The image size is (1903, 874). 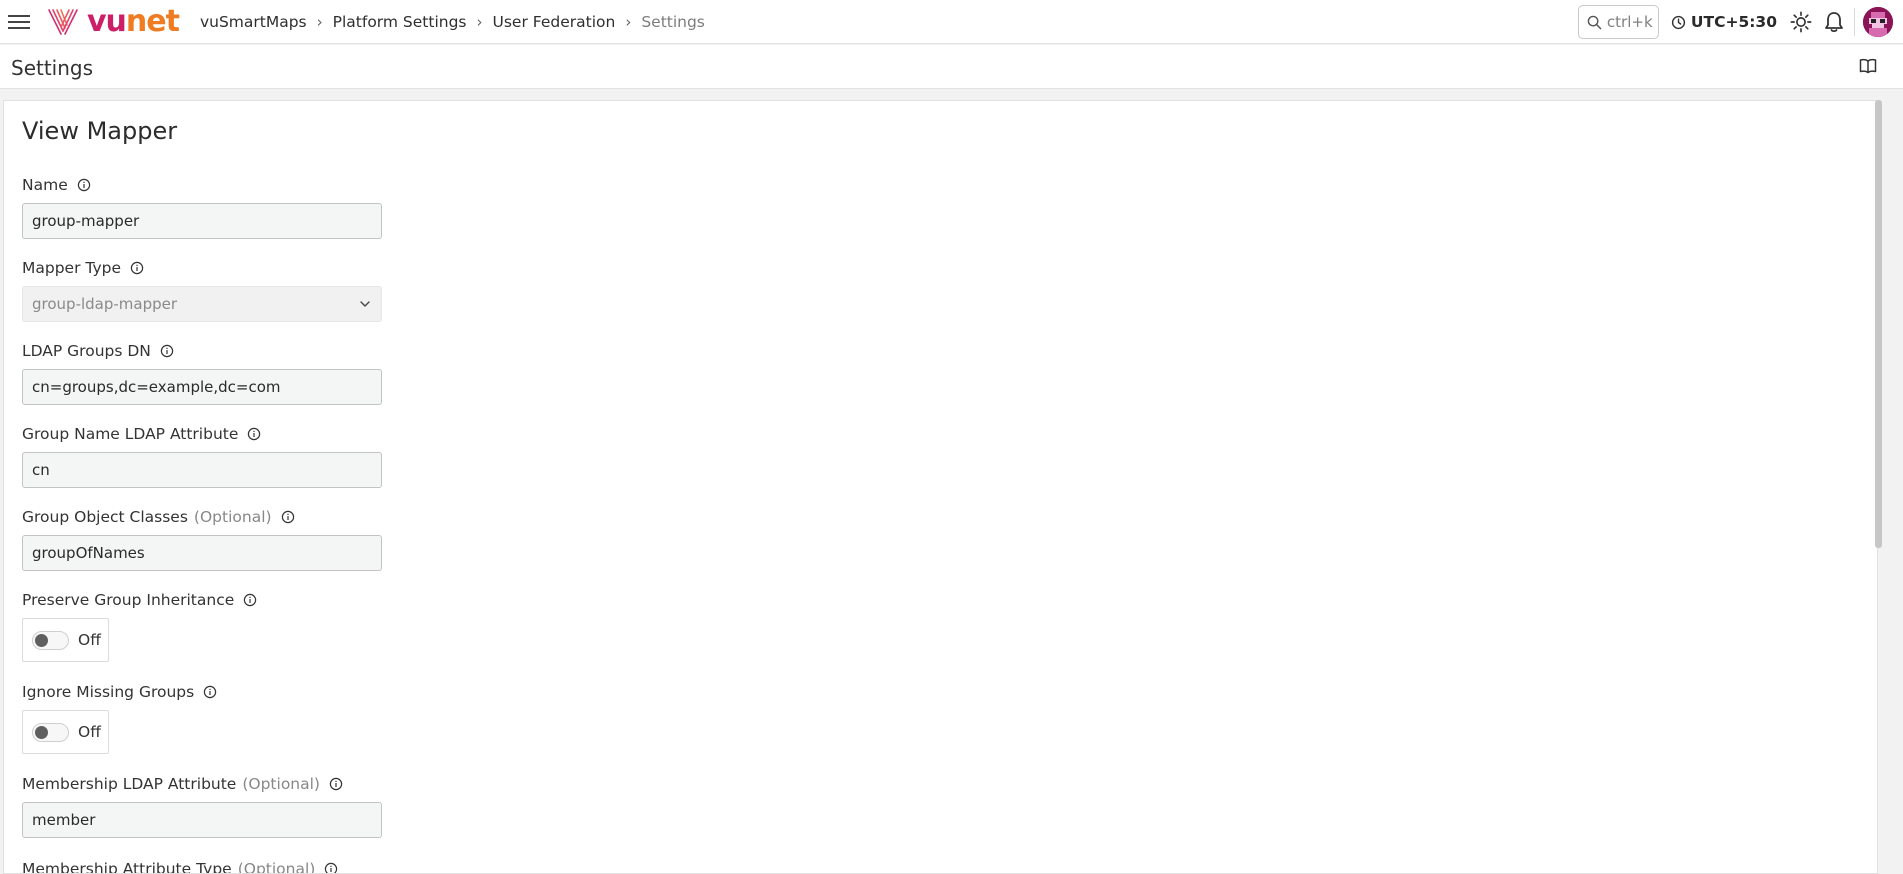 I want to click on breadcrumb-settings: Settings, so click(x=673, y=21).